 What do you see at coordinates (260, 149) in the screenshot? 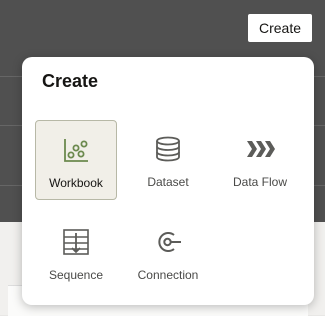
I see `data-flow-icon` at bounding box center [260, 149].